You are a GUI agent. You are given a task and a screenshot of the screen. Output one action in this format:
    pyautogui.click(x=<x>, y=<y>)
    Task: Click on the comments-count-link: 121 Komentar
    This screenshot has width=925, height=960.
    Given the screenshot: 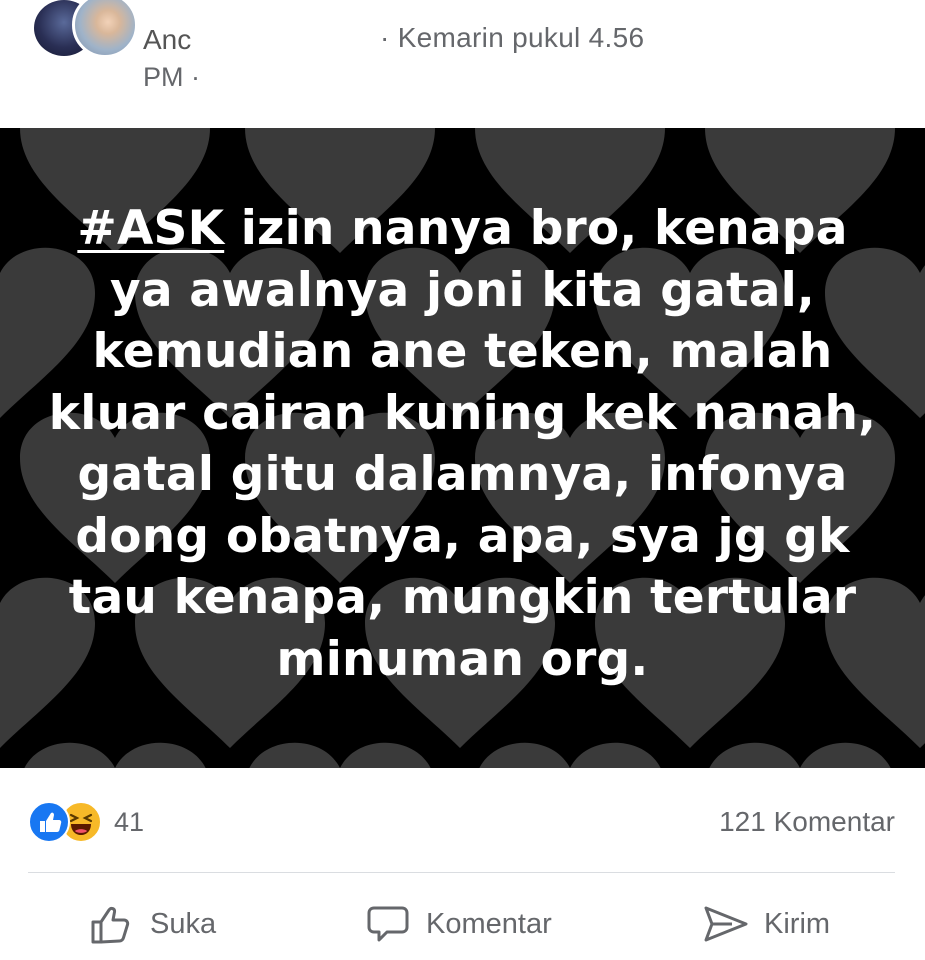 What is the action you would take?
    pyautogui.click(x=807, y=822)
    